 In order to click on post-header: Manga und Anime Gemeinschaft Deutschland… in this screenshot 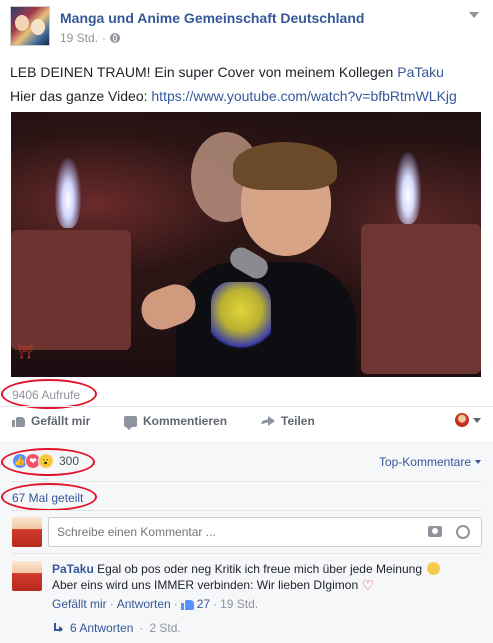, I will do `click(247, 28)`.